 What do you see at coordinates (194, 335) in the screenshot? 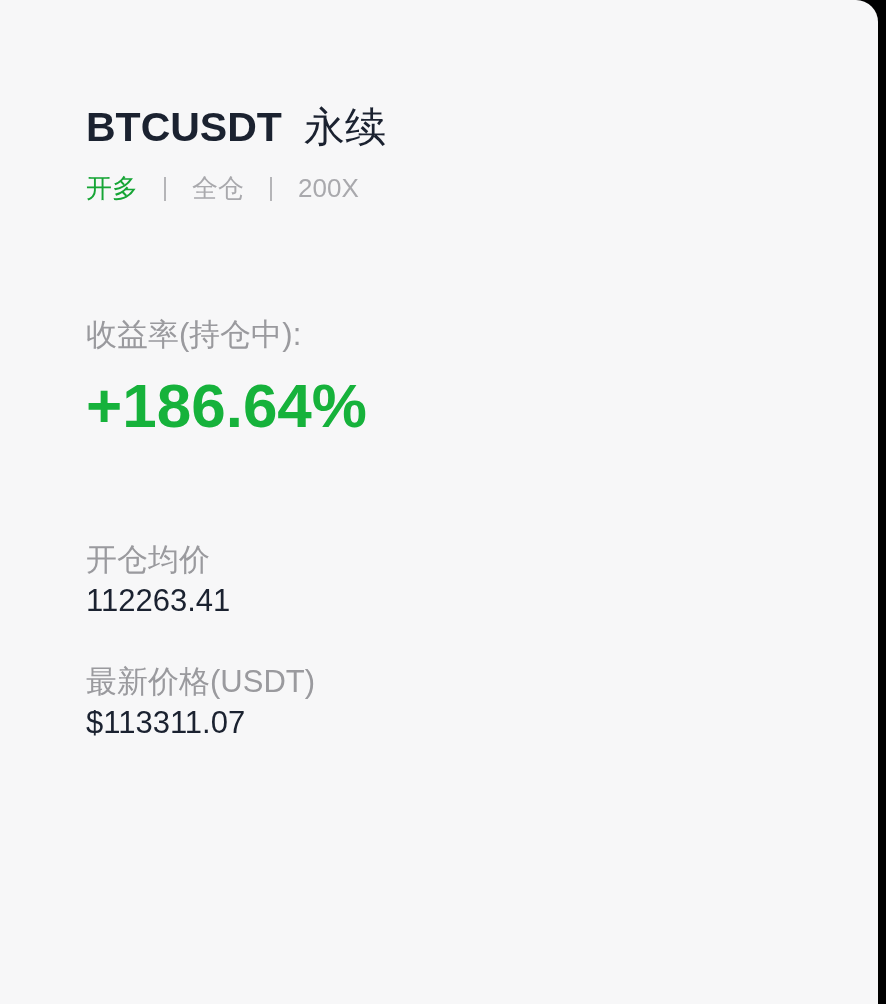
I see `return-label: 收益率(持仓中):` at bounding box center [194, 335].